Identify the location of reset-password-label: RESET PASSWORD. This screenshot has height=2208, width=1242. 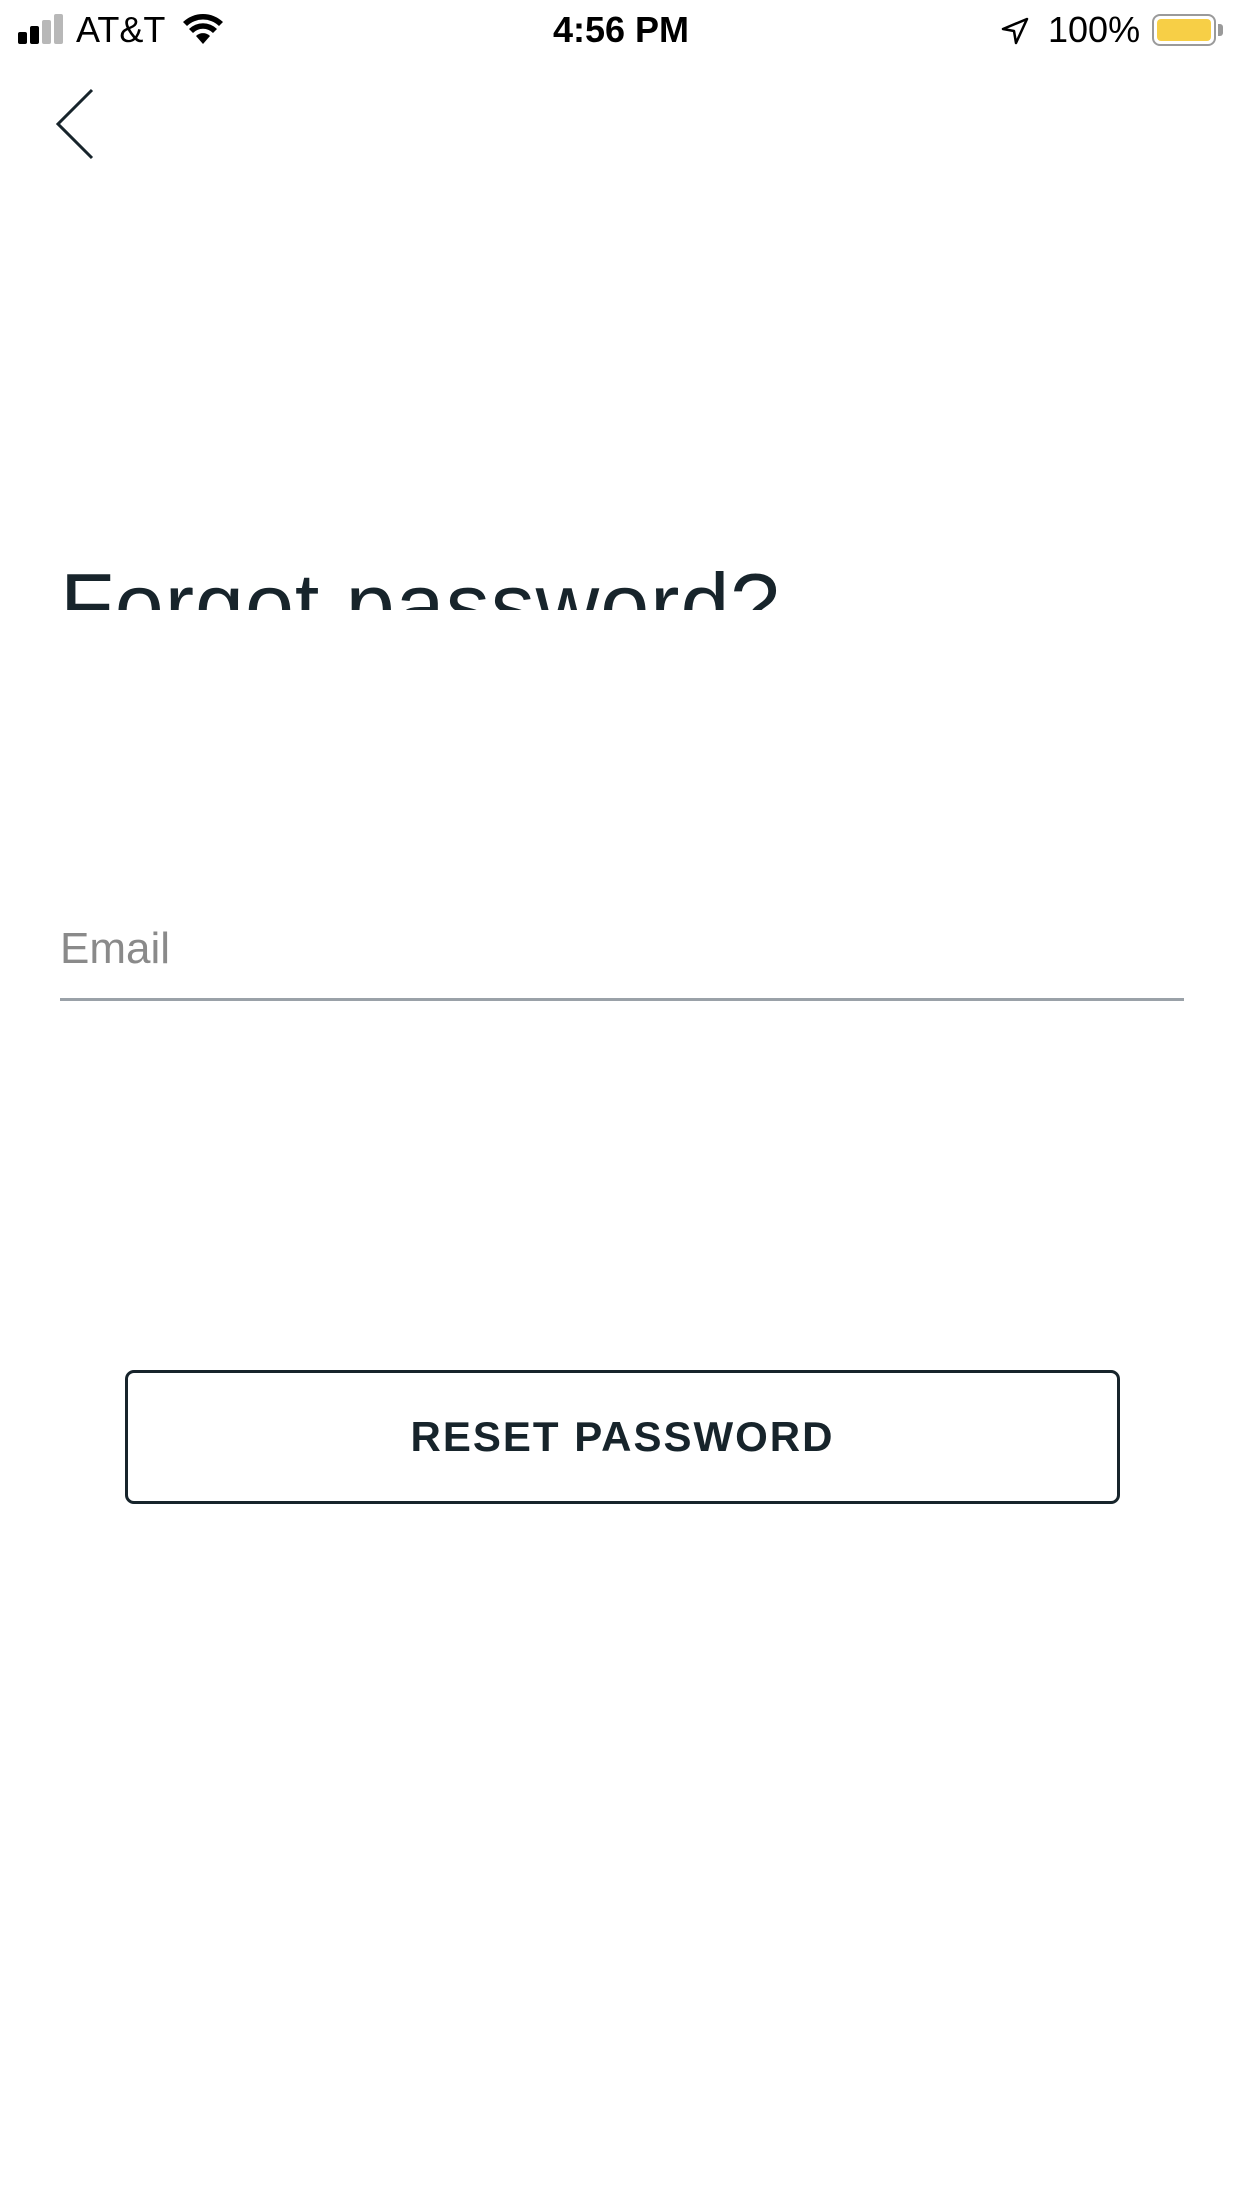
(622, 1436).